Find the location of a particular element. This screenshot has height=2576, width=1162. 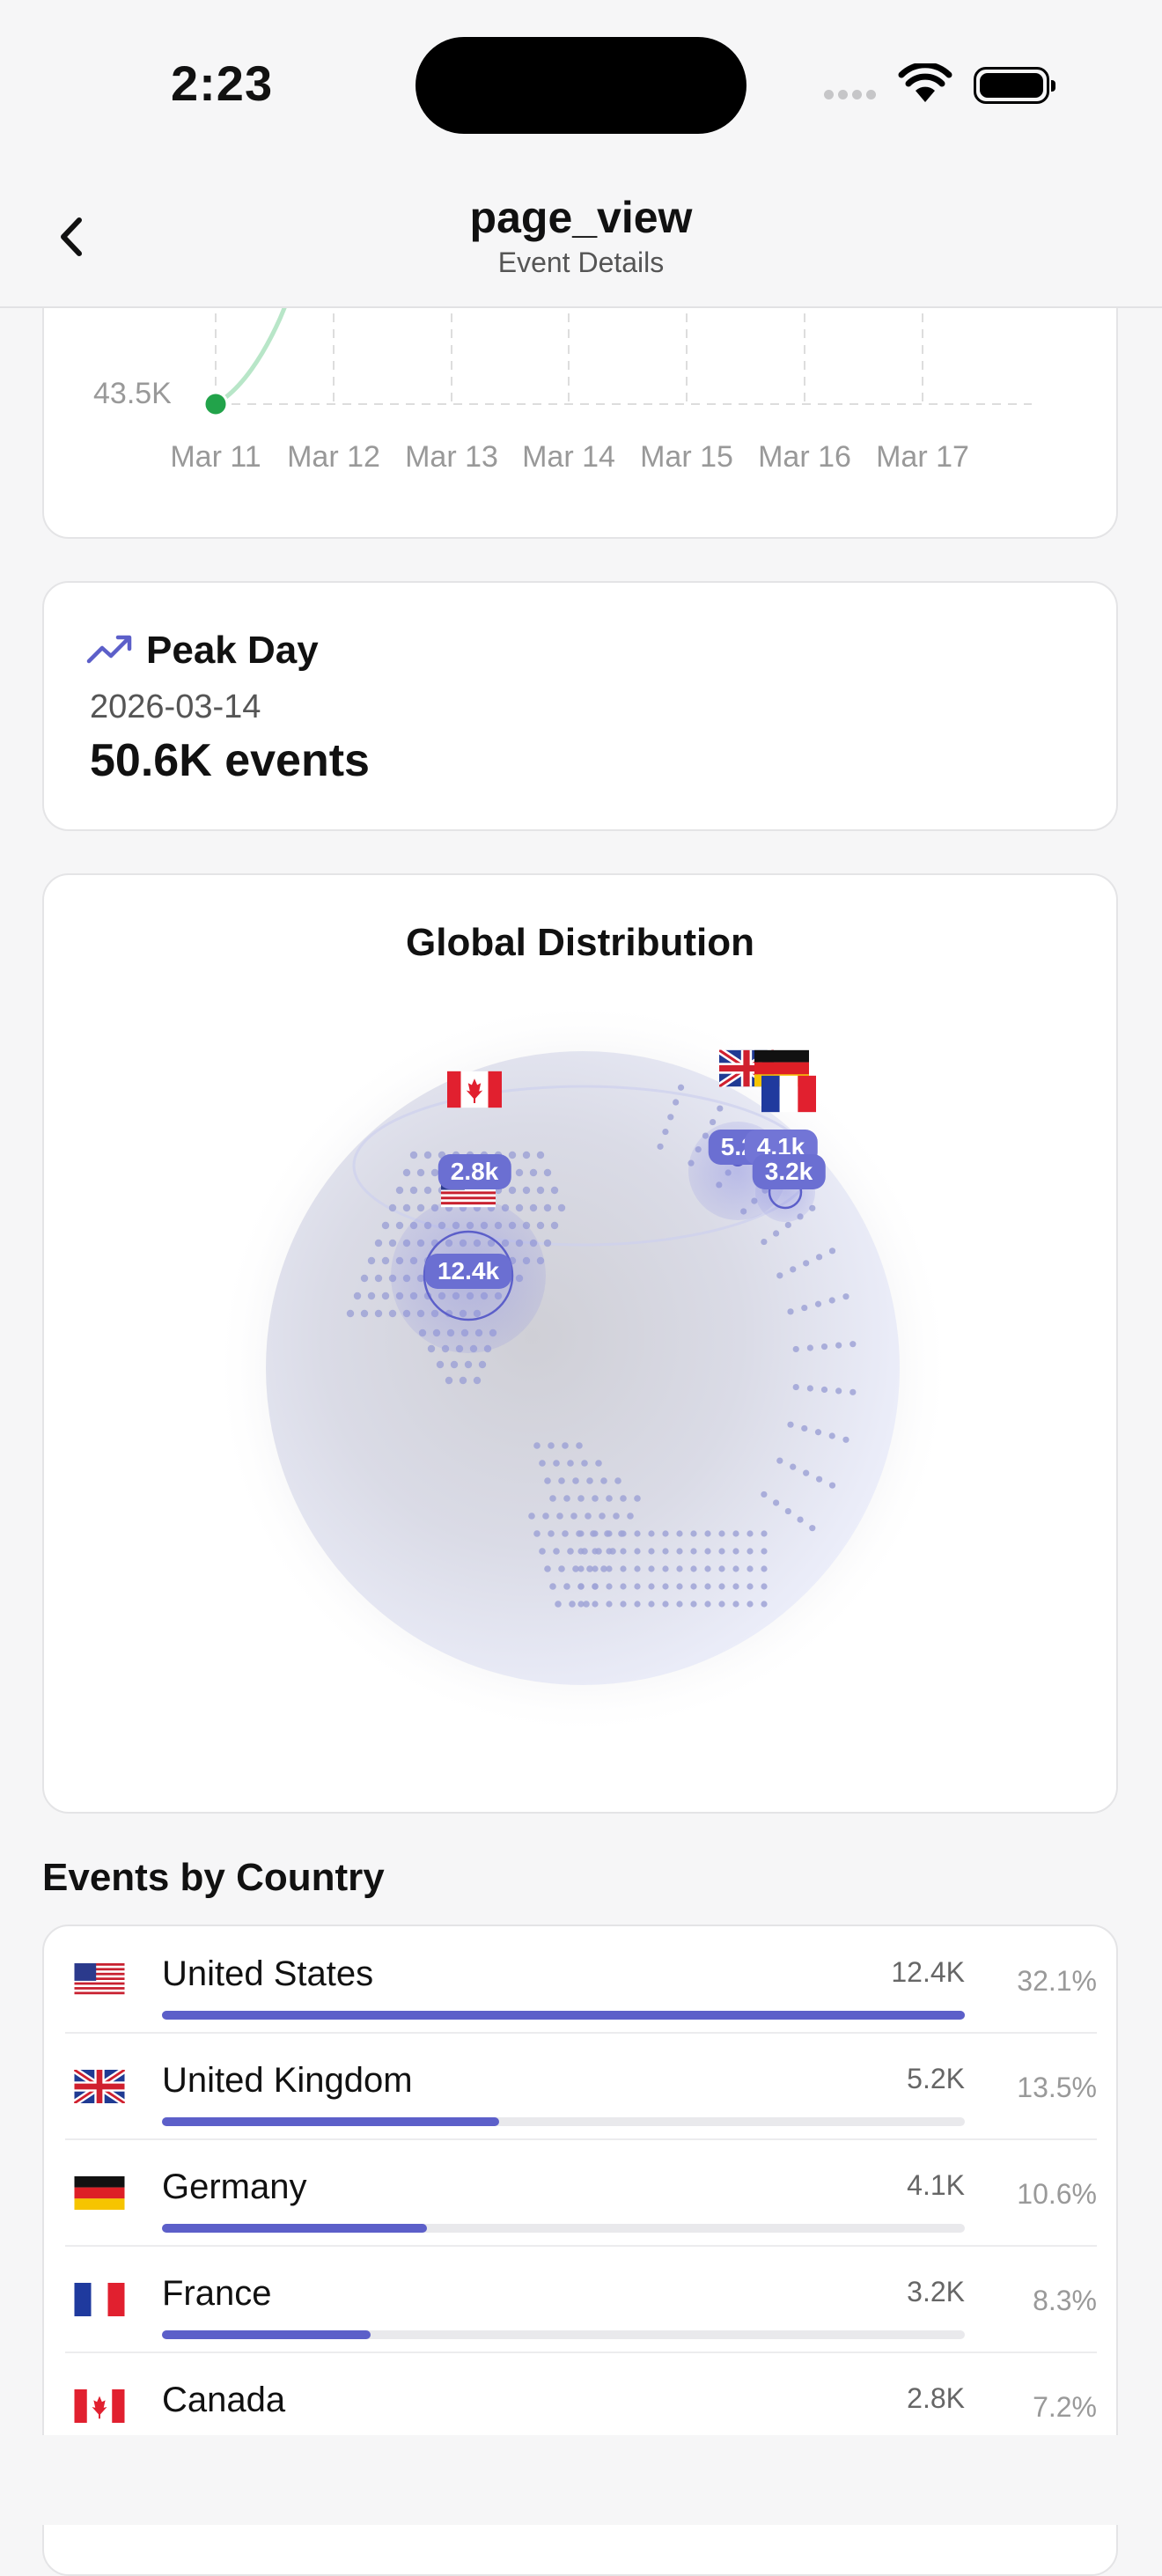

dynamic-island is located at coordinates (581, 86).